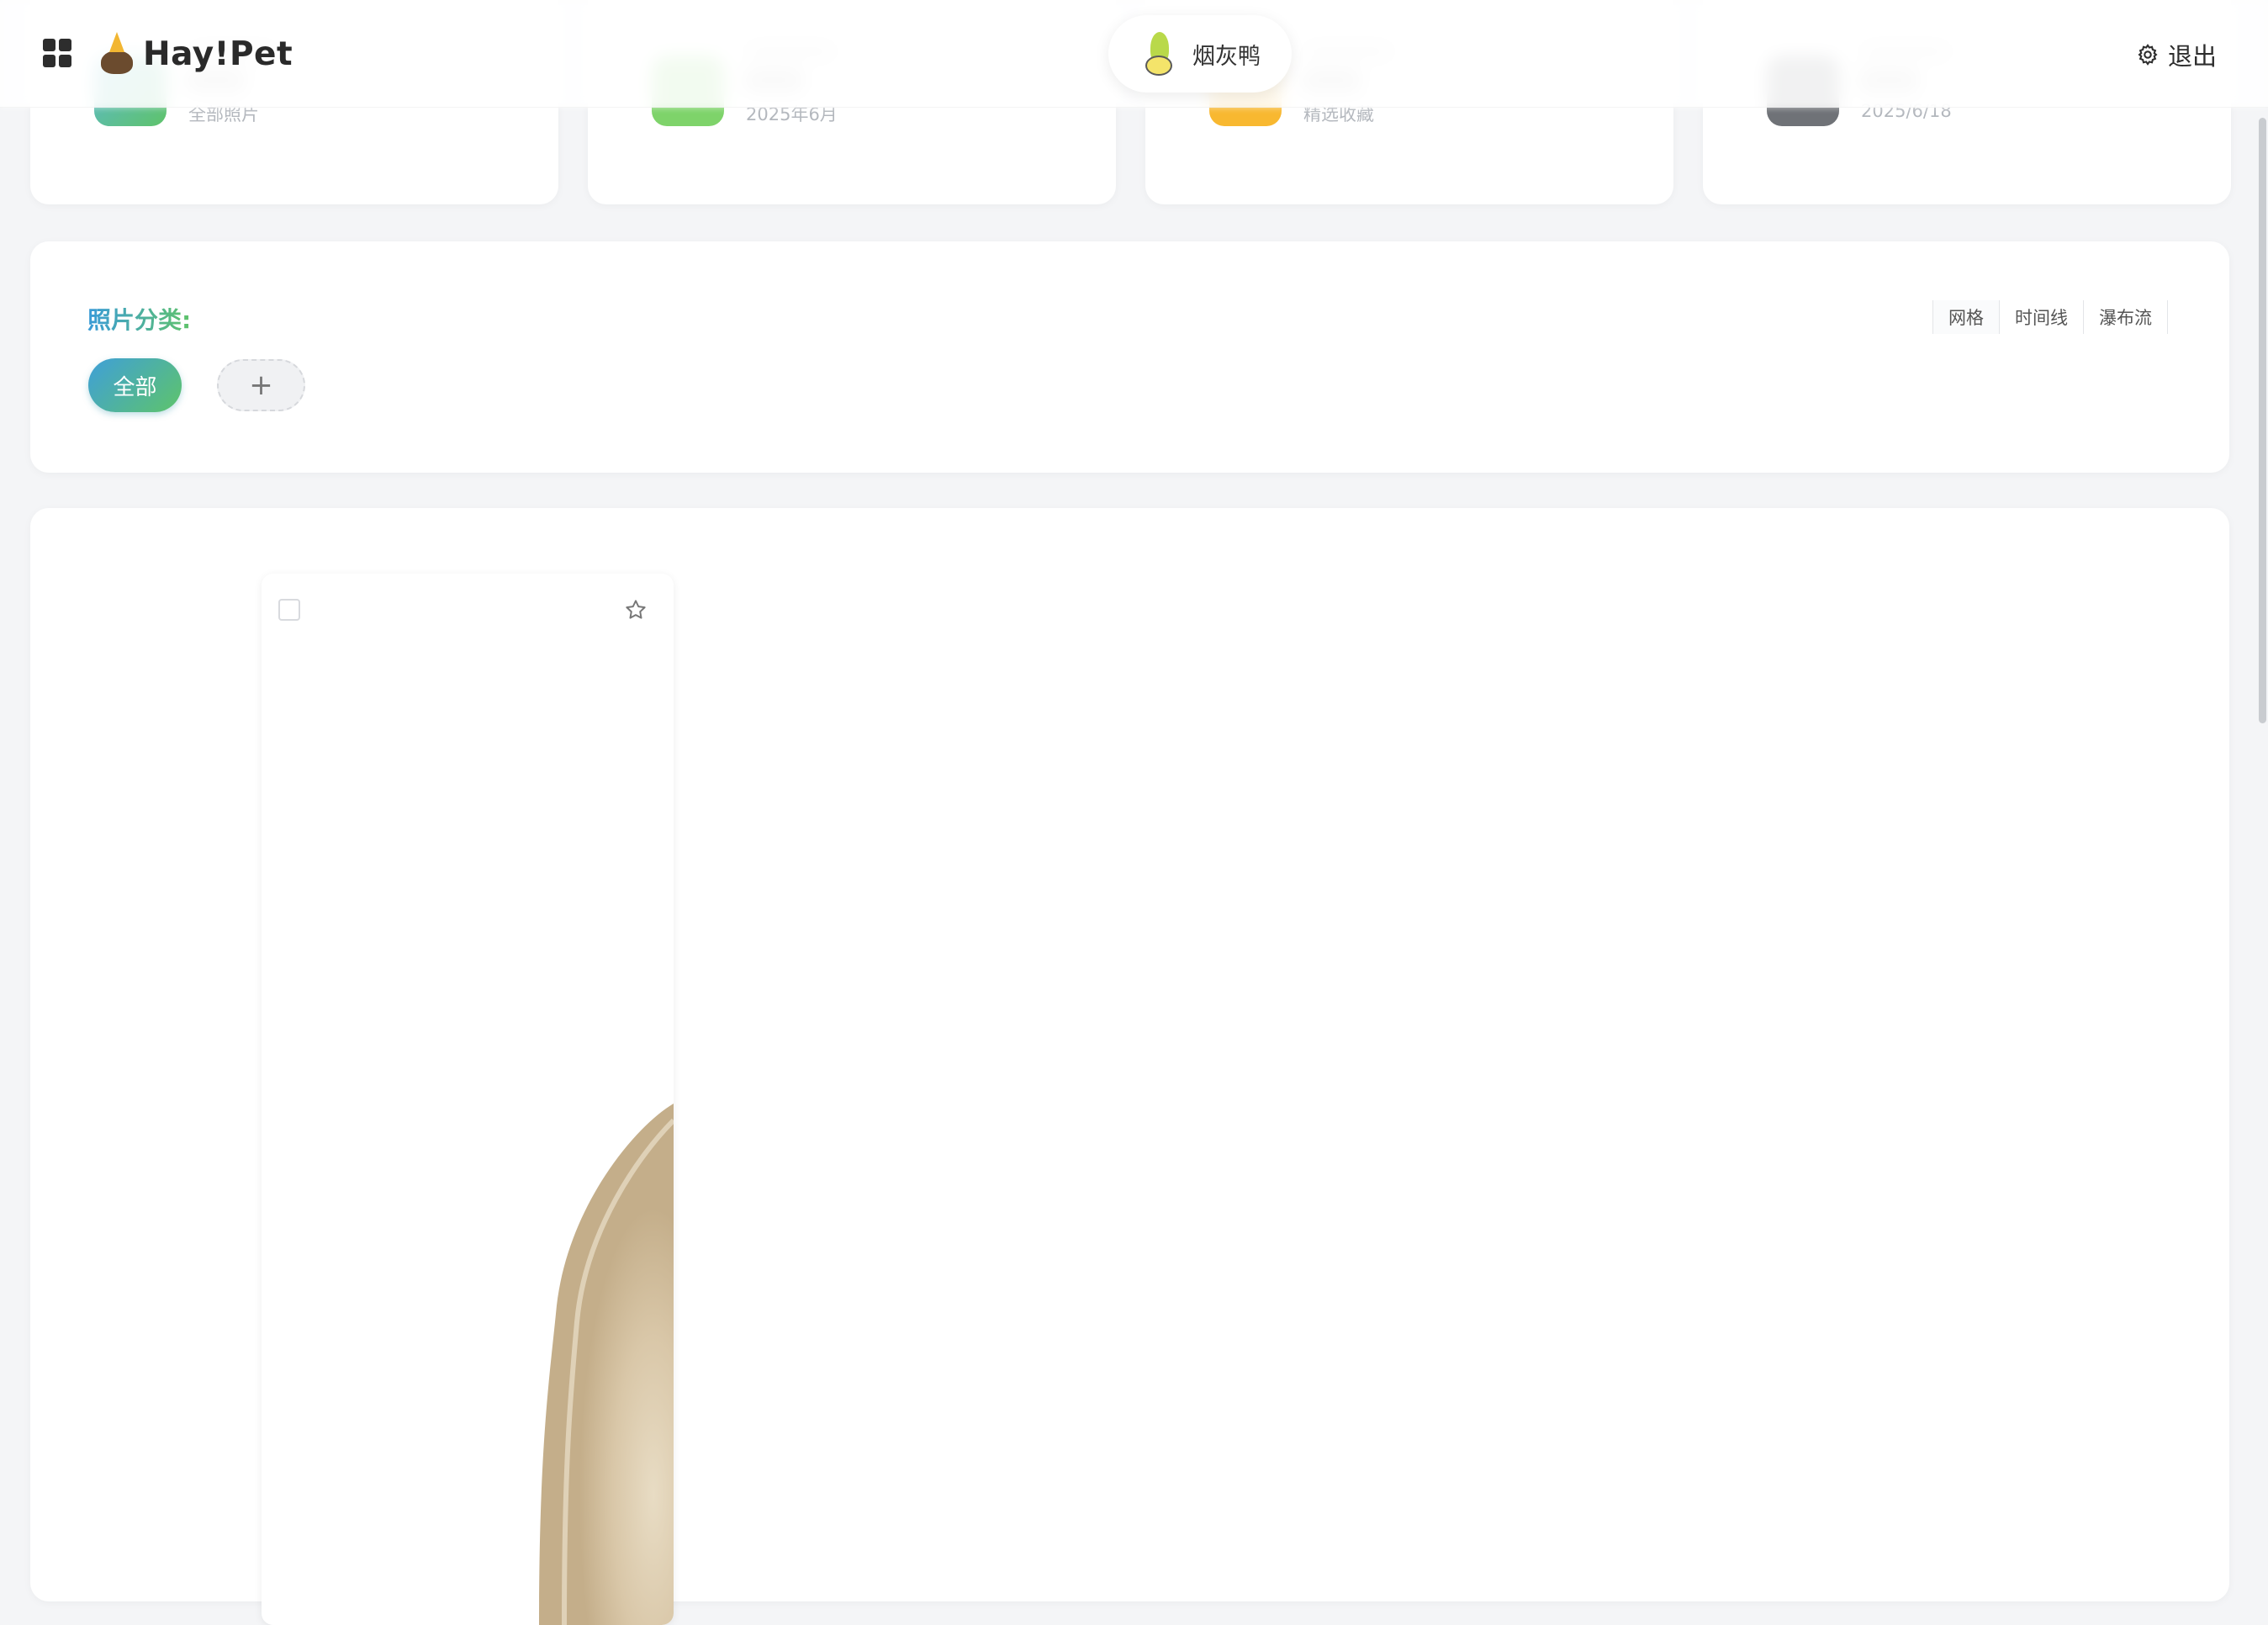 This screenshot has height=1625, width=2268. Describe the element at coordinates (2125, 317) in the screenshot. I see `view-mode-waterfall: 瀑布流` at that location.